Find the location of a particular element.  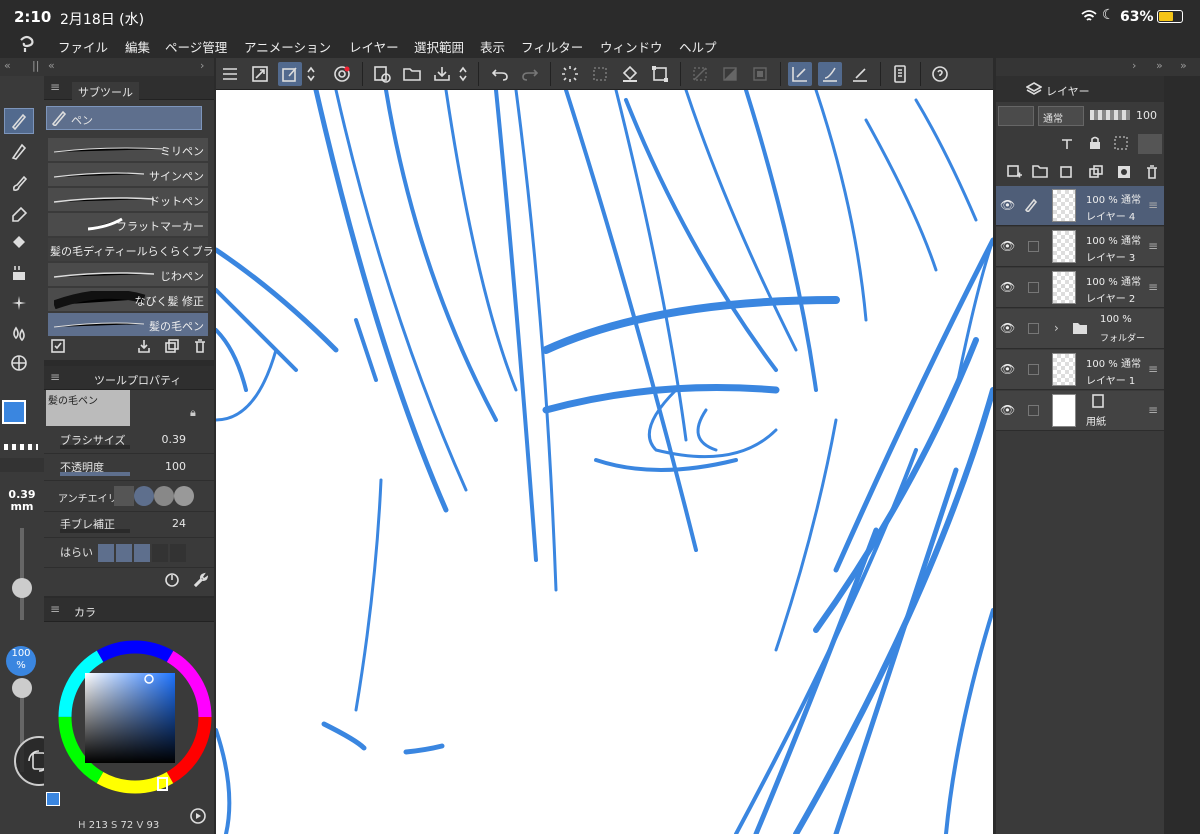

menu-edit: 編集 is located at coordinates (137, 46).